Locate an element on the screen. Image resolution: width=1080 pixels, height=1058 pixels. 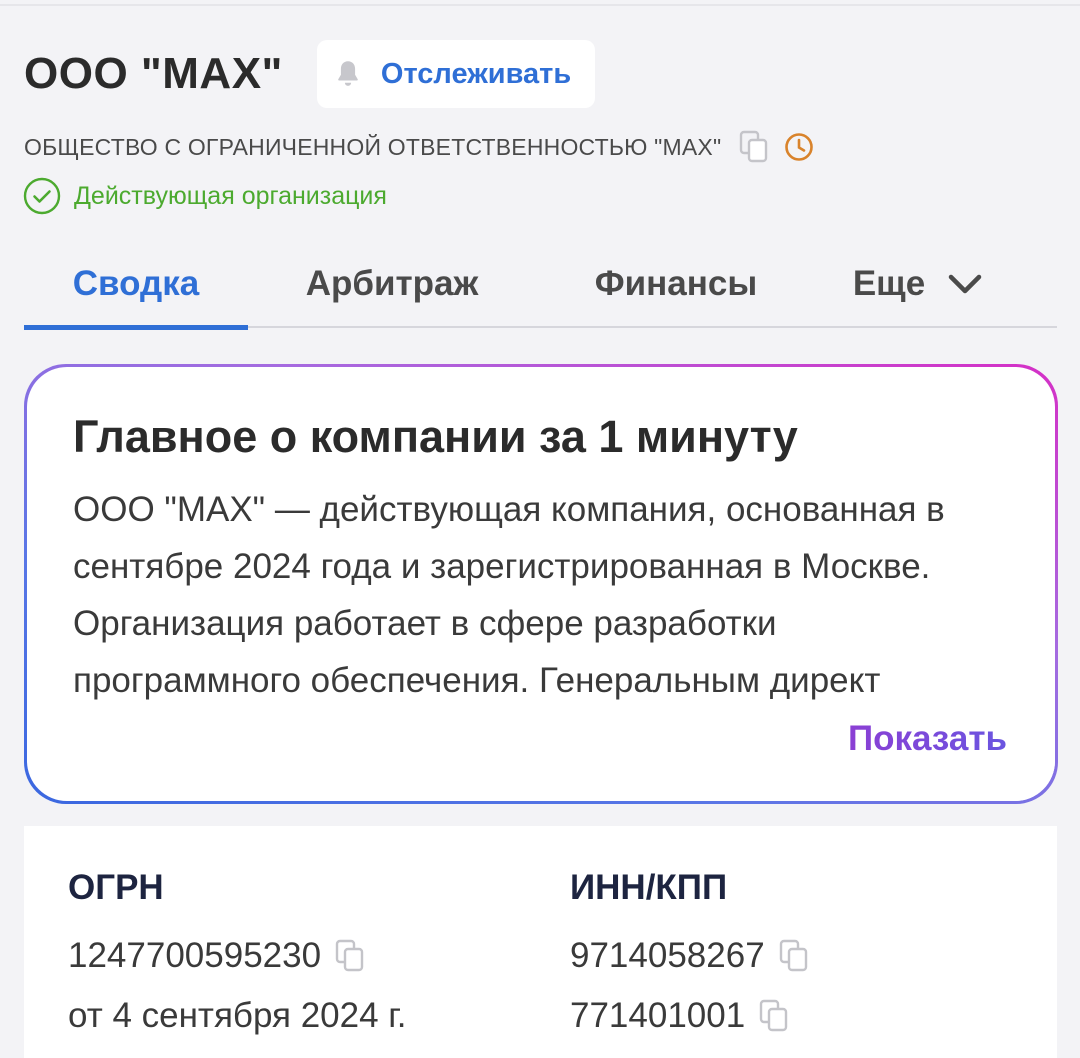
company-title: ООО "МАХ" is located at coordinates (153, 73).